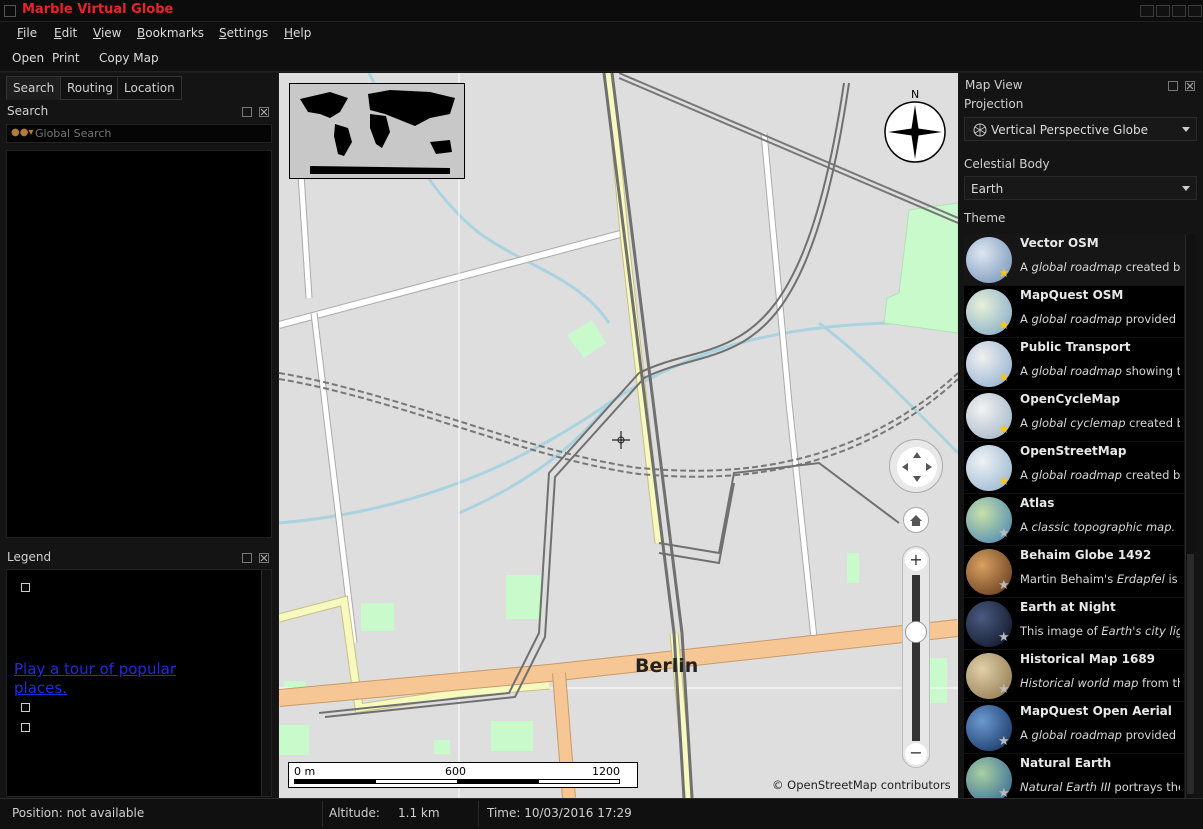  Describe the element at coordinates (916, 658) in the screenshot. I see `zoom-slider-track` at that location.